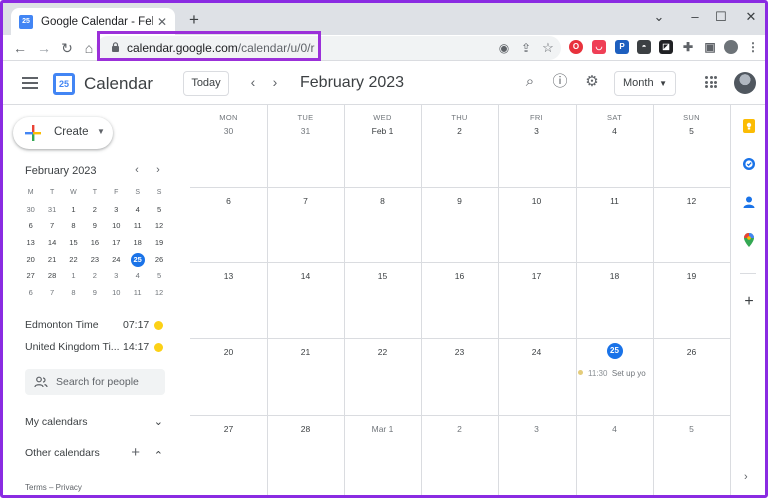 This screenshot has width=768, height=498. Describe the element at coordinates (548, 48) in the screenshot. I see `bookmark-star-icon: ☆` at that location.